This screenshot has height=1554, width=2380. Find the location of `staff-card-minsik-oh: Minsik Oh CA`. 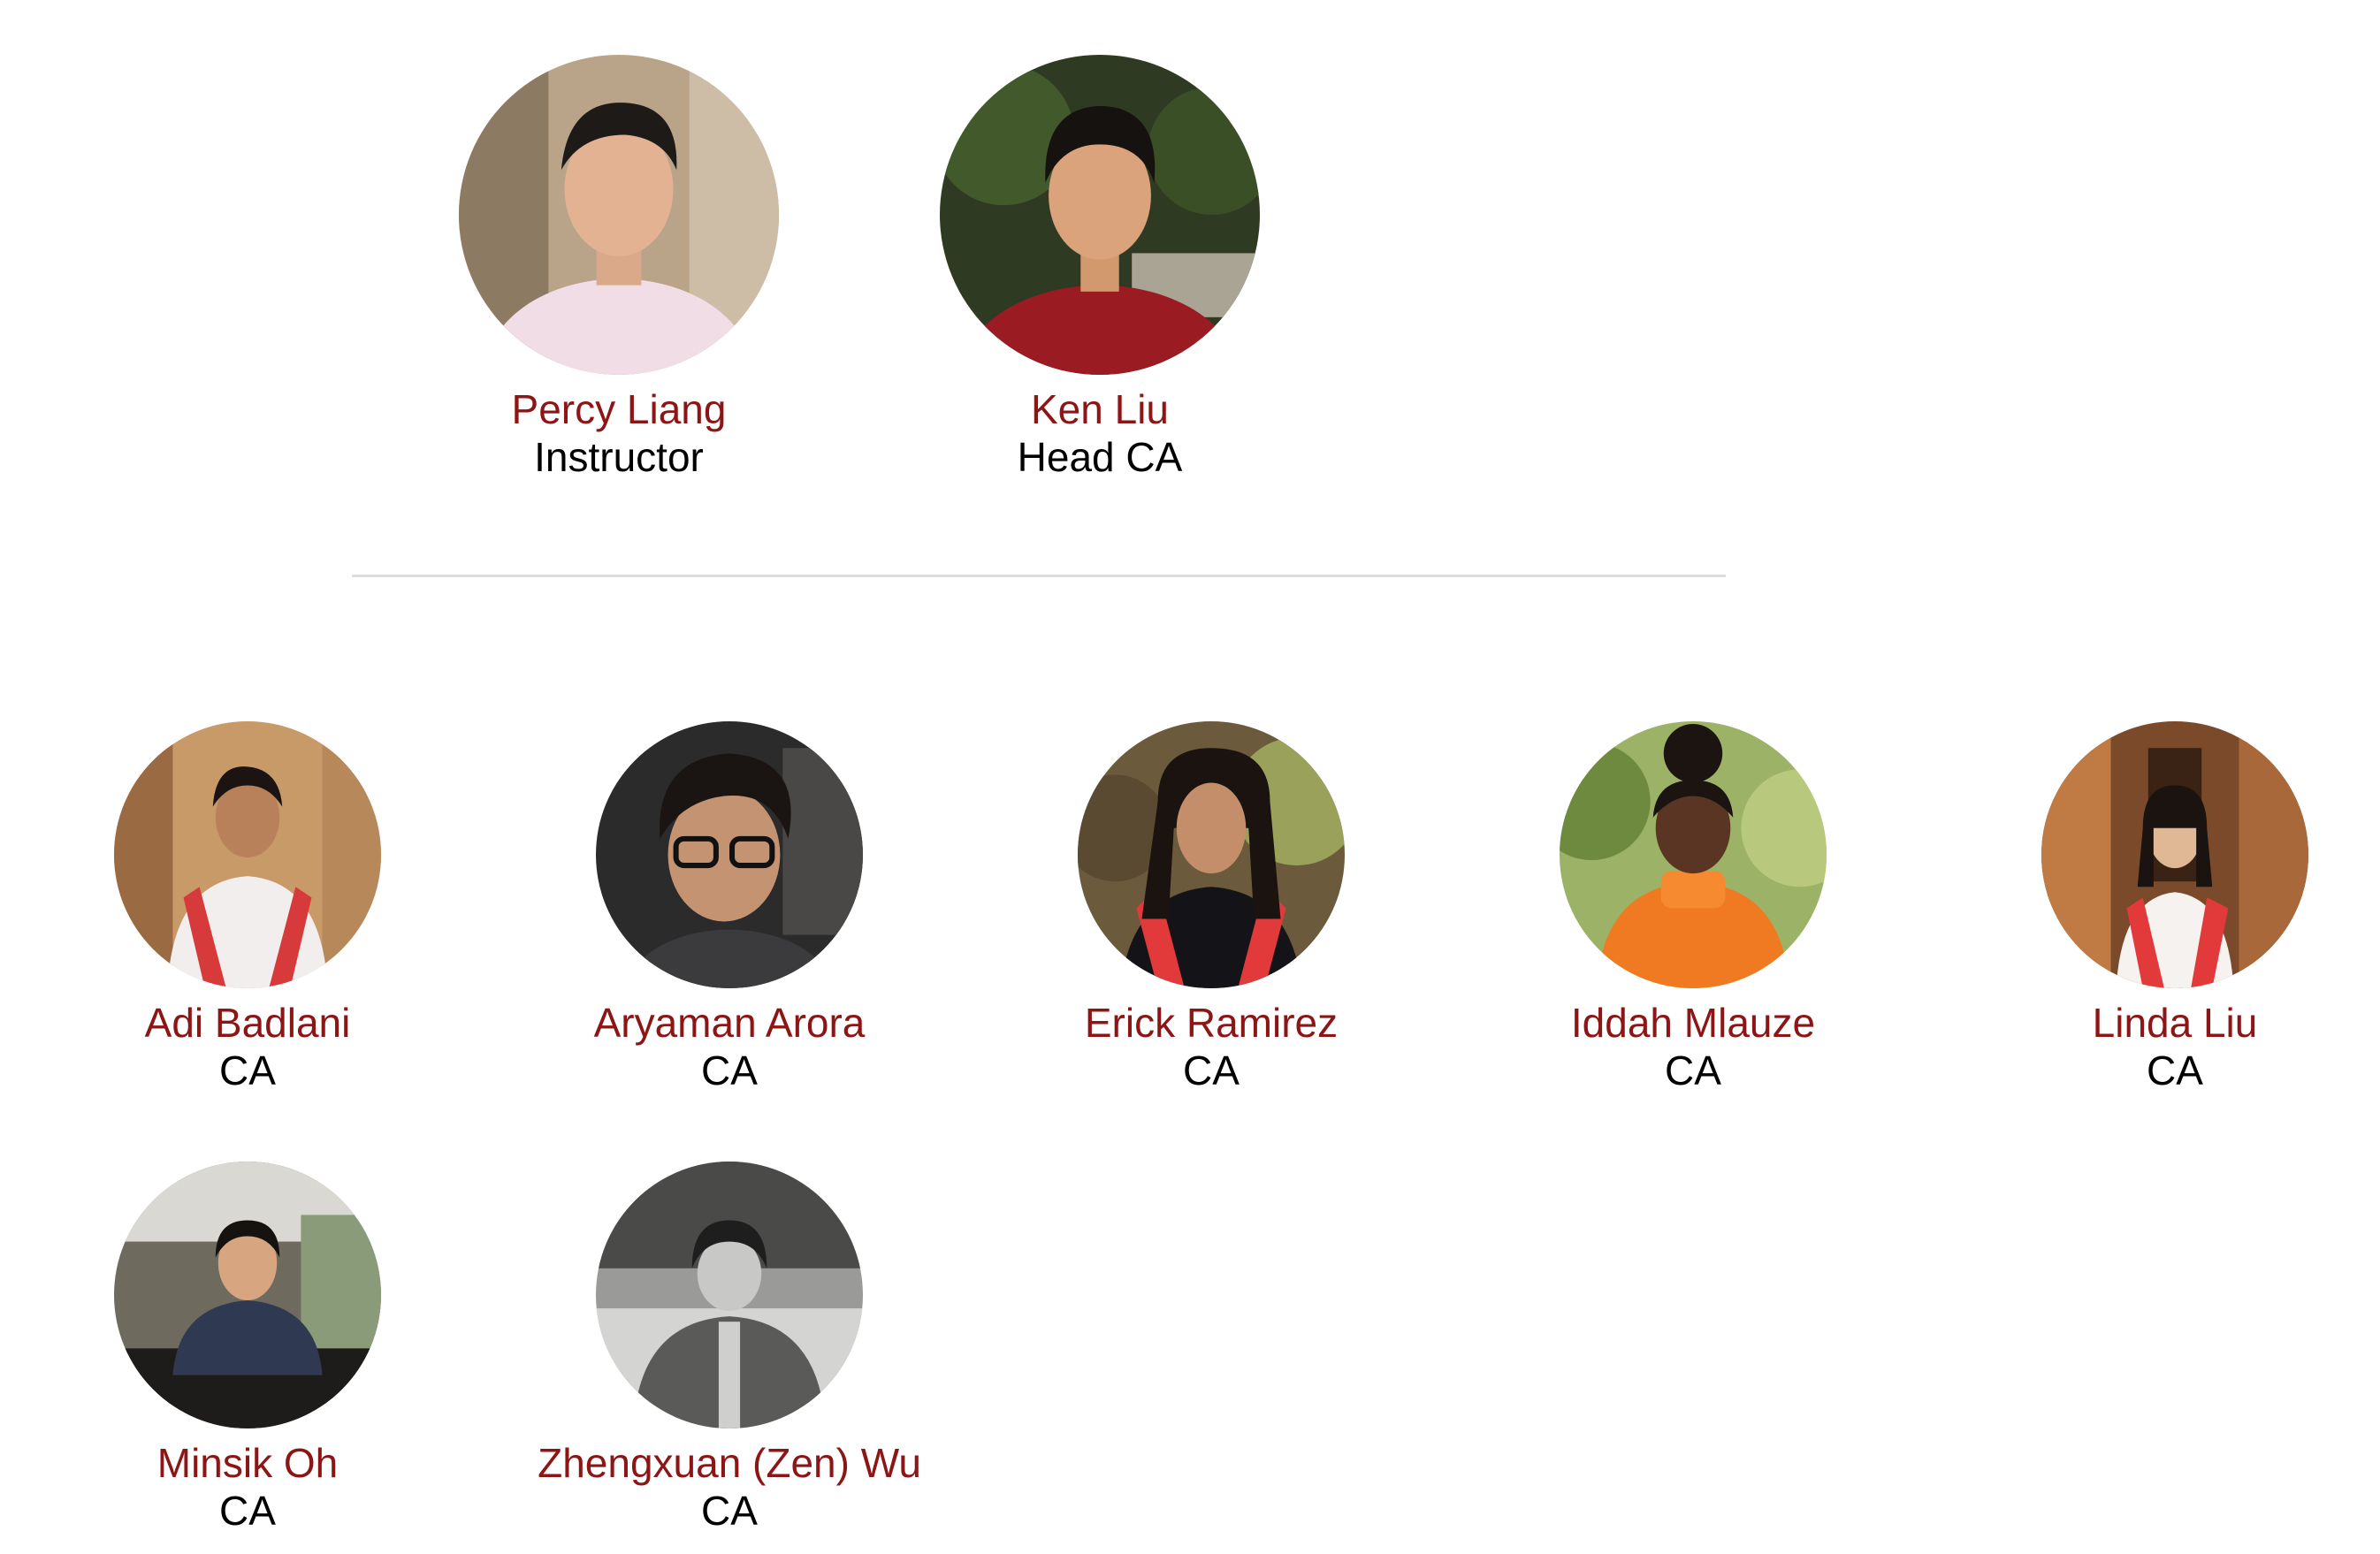

staff-card-minsik-oh: Minsik Oh CA is located at coordinates (261, 1348).